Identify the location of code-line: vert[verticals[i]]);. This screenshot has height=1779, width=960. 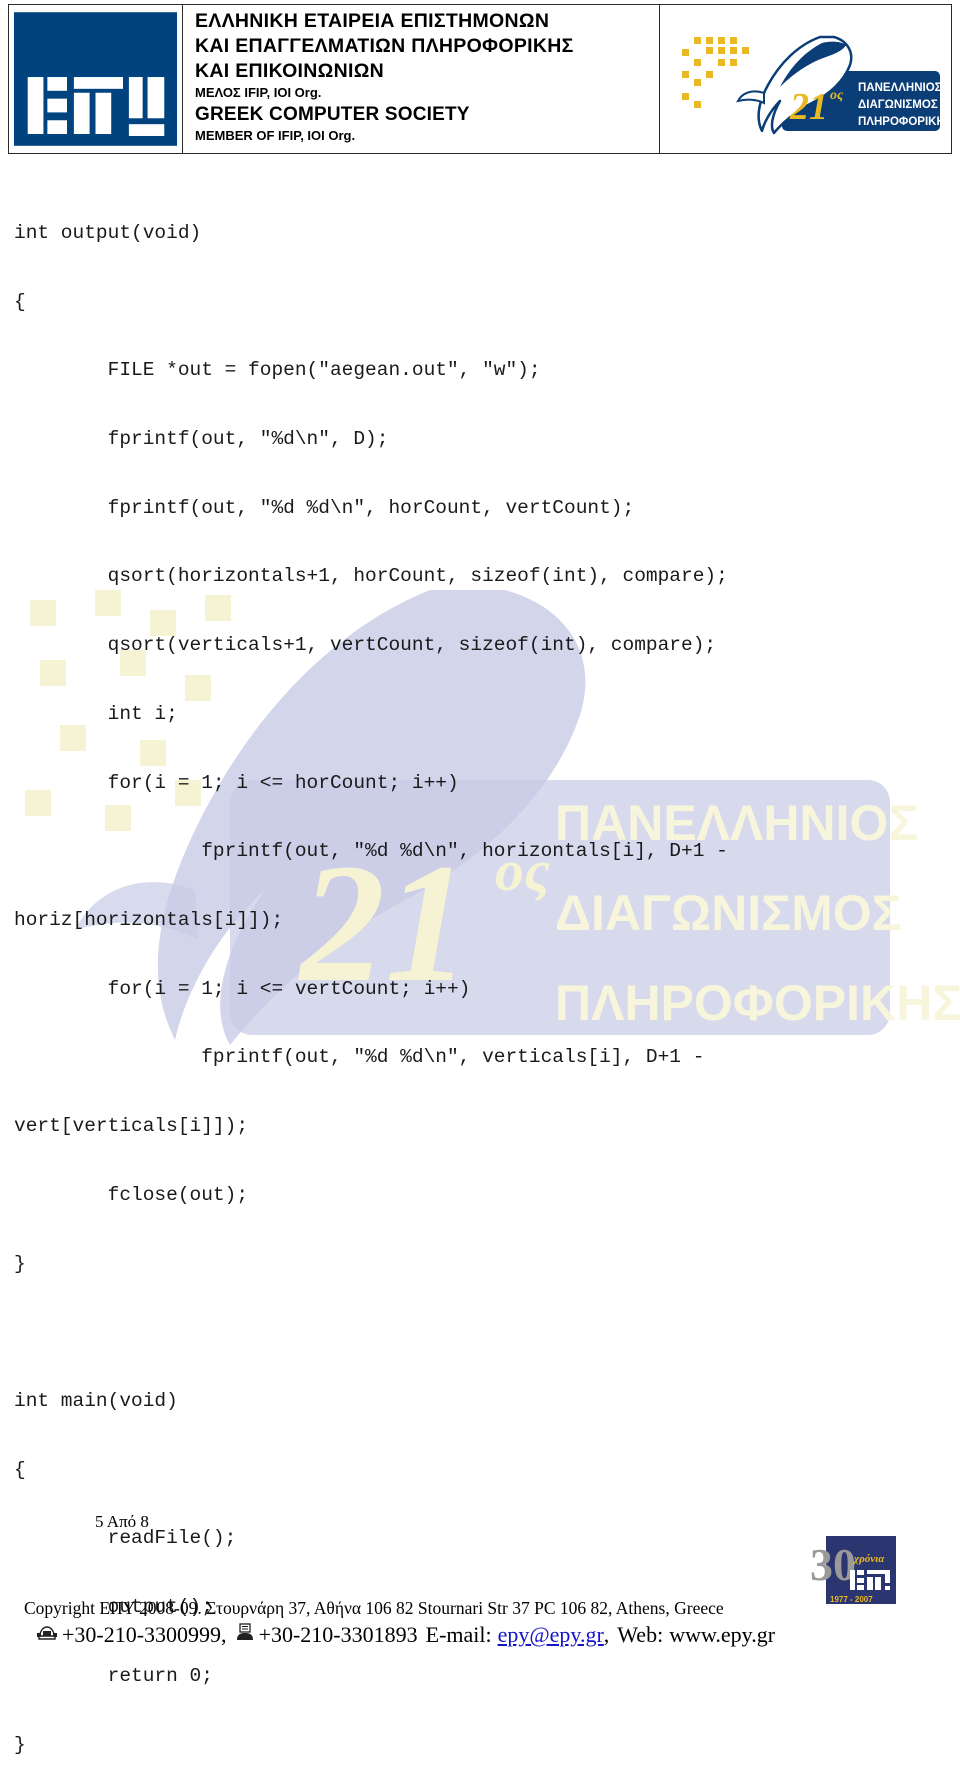
(131, 1126).